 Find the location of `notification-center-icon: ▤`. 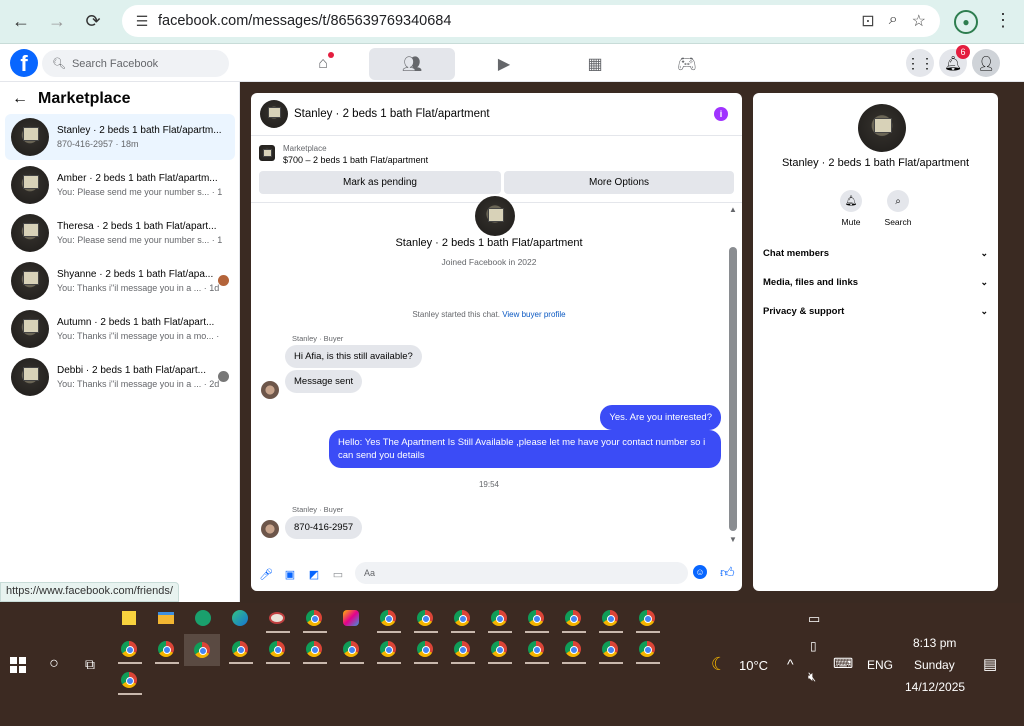

notification-center-icon: ▤ is located at coordinates (990, 664).